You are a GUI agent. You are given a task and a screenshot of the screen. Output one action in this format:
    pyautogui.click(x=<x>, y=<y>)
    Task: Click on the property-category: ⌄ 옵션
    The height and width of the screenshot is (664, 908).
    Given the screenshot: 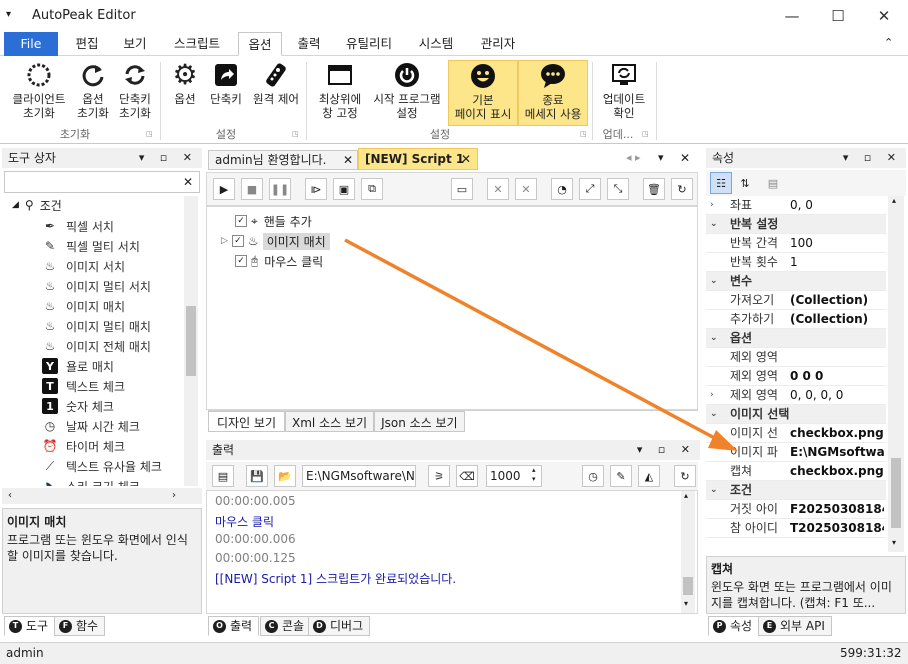 What is the action you would take?
    pyautogui.click(x=796, y=338)
    